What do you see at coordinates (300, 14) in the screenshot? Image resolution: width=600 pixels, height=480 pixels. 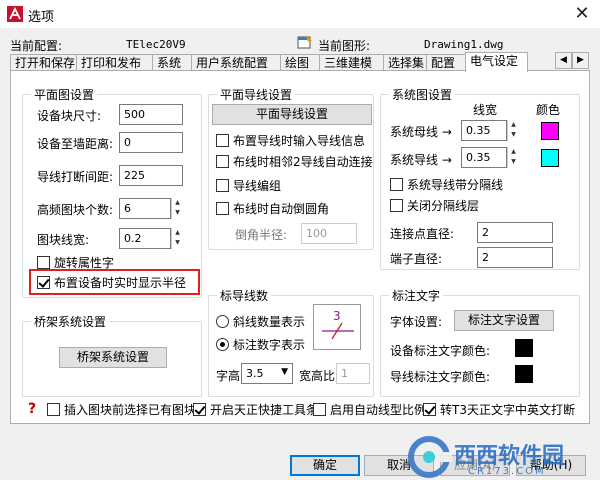 I see `title-bar: 选项 ✕` at bounding box center [300, 14].